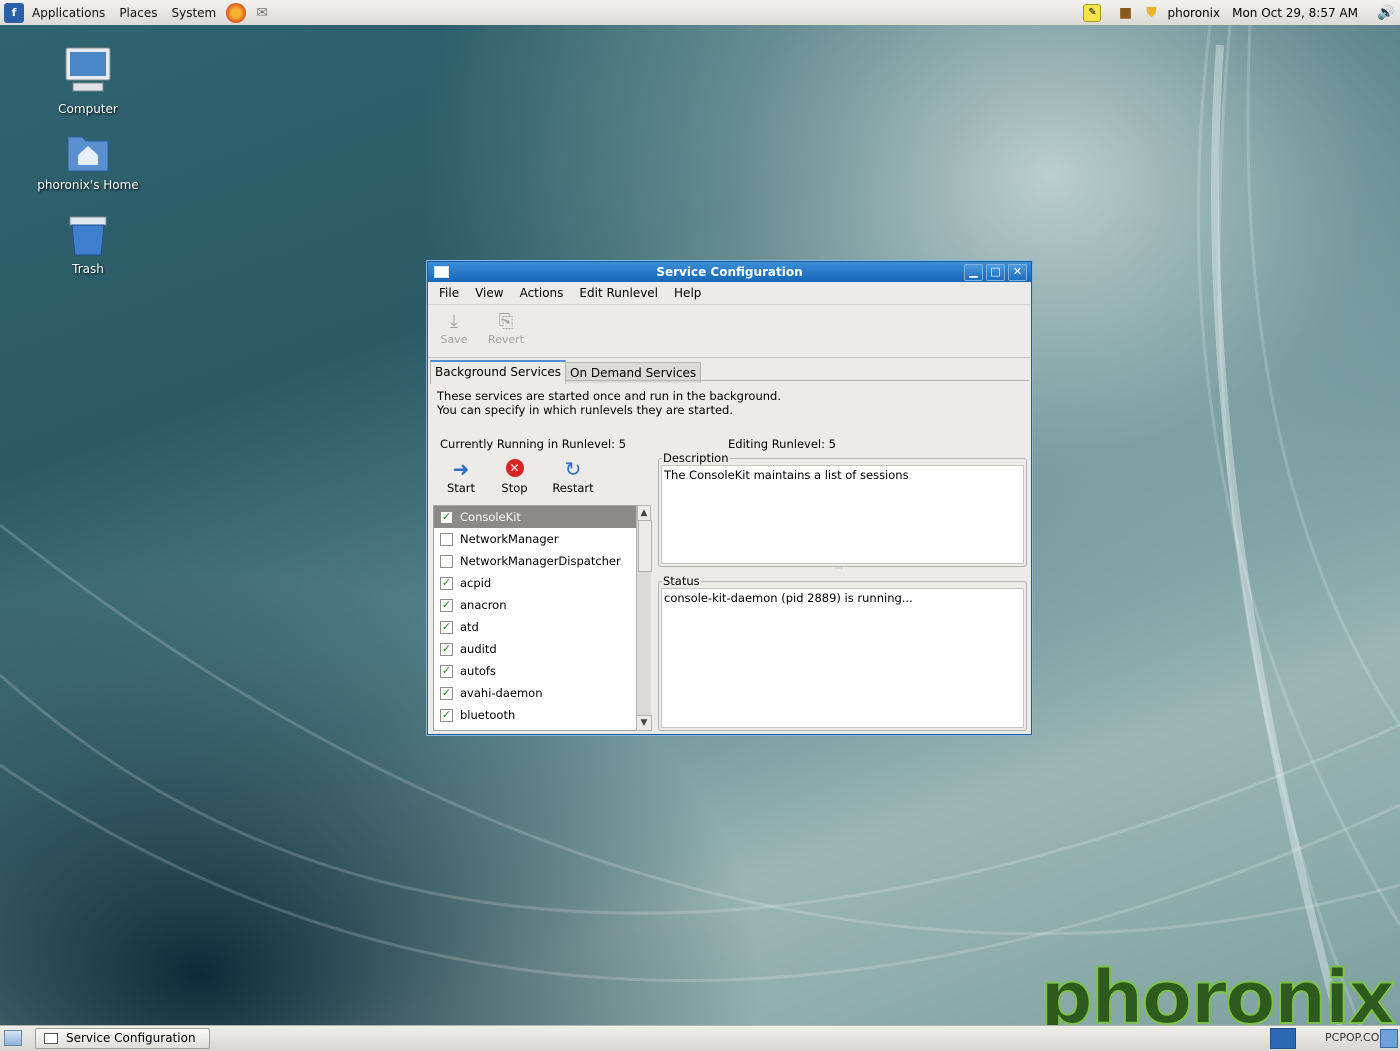 Image resolution: width=1400 pixels, height=1051 pixels. I want to click on window-title: Service Configuration, so click(729, 272).